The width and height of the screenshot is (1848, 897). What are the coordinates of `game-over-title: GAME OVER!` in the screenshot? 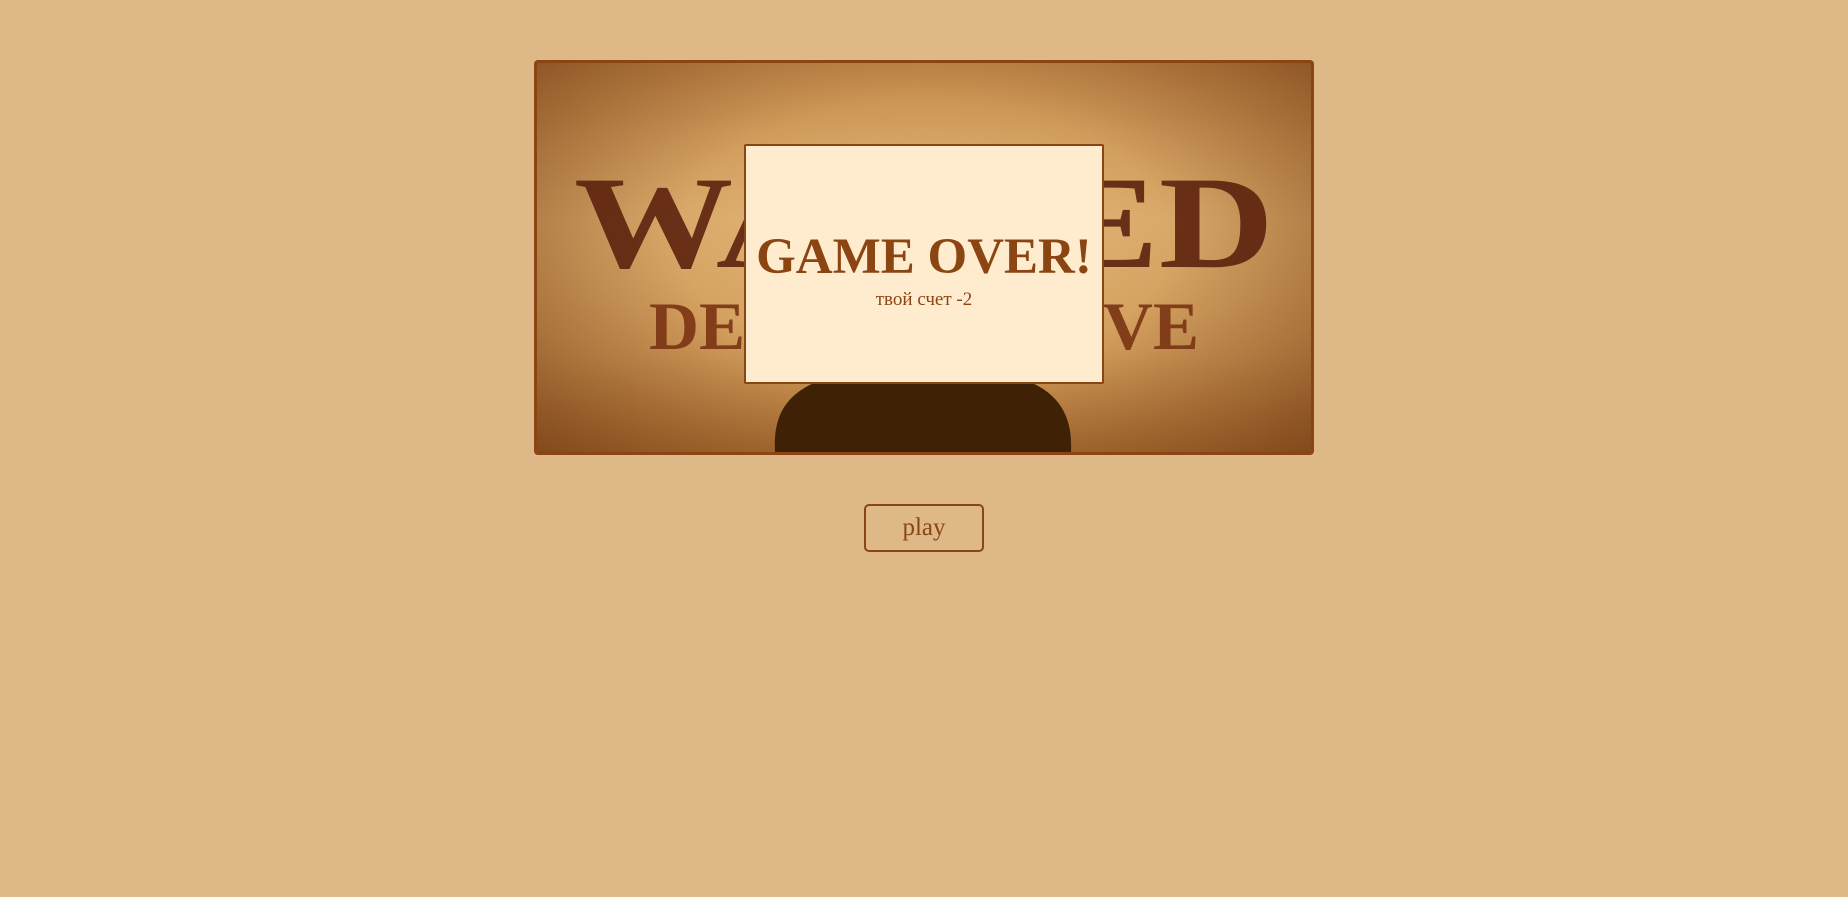 It's located at (924, 257).